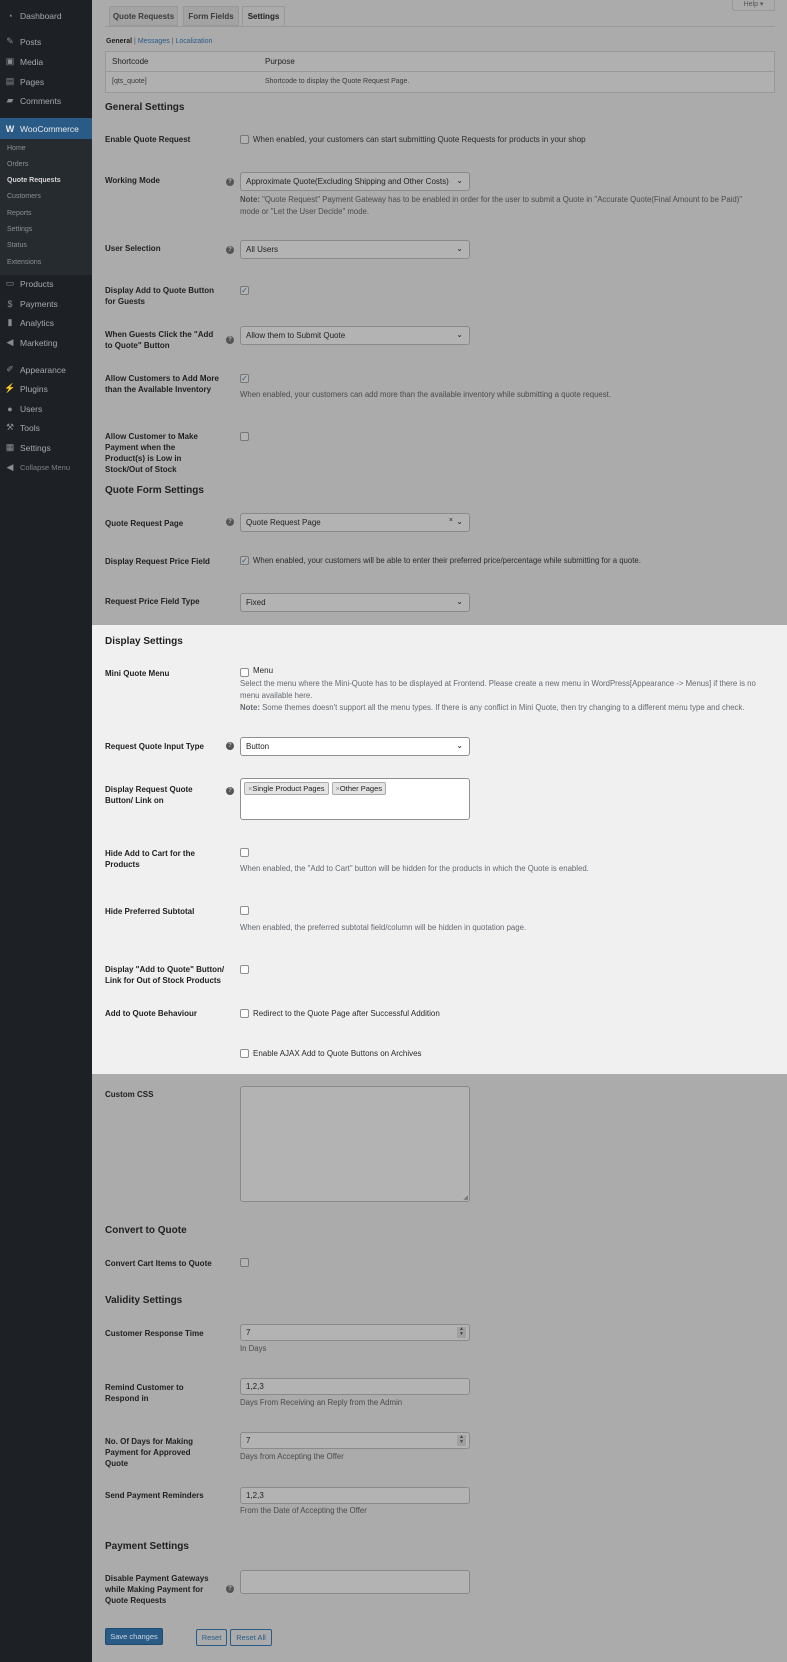  What do you see at coordinates (154, 41) in the screenshot?
I see `subnav-messages: Messages` at bounding box center [154, 41].